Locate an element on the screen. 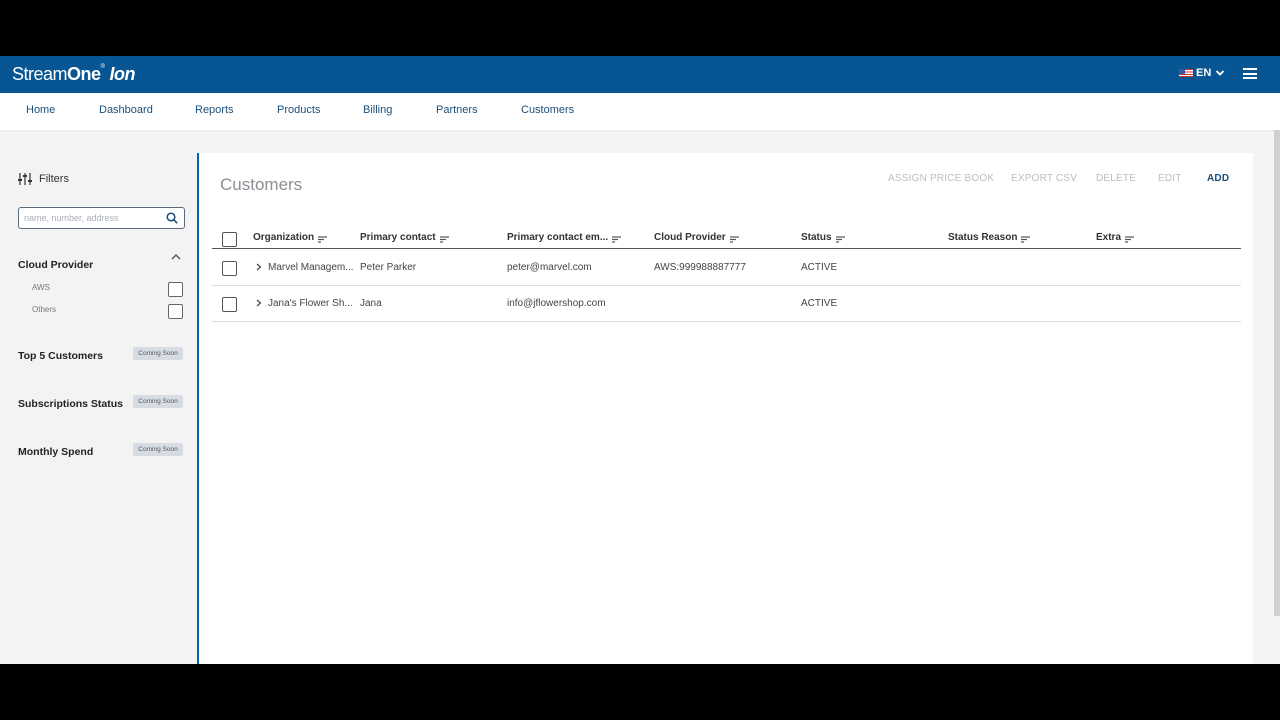 The width and height of the screenshot is (1280, 720). nav-home: Home is located at coordinates (40, 110).